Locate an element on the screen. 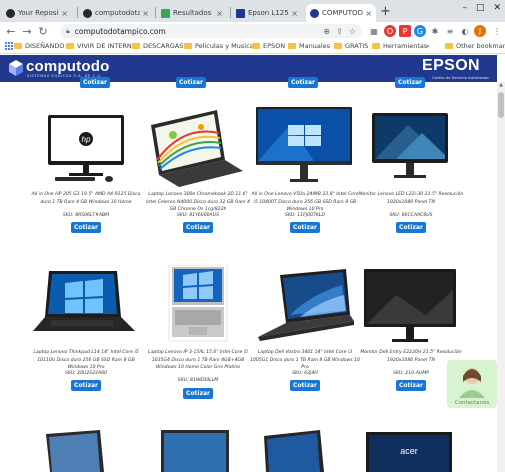 The image size is (505, 472). tab-title: COMPUTODO TAMPICO is located at coordinates (342, 13).